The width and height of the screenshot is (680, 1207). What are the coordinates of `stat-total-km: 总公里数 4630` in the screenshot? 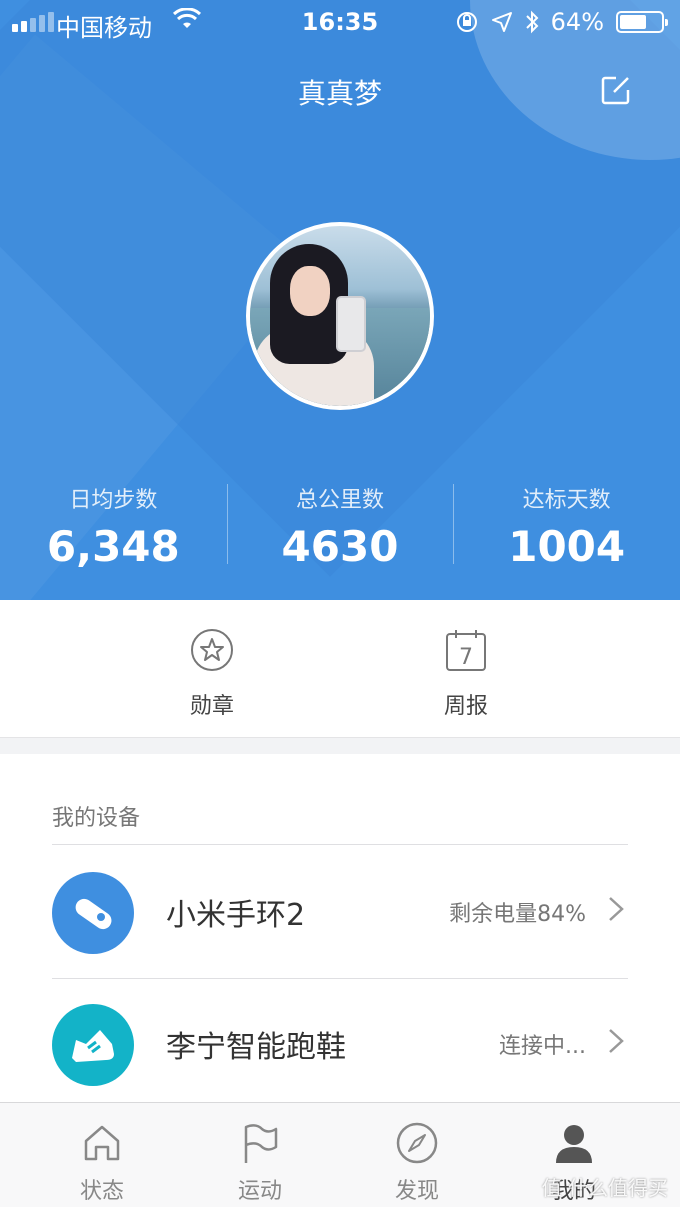 It's located at (340, 528).